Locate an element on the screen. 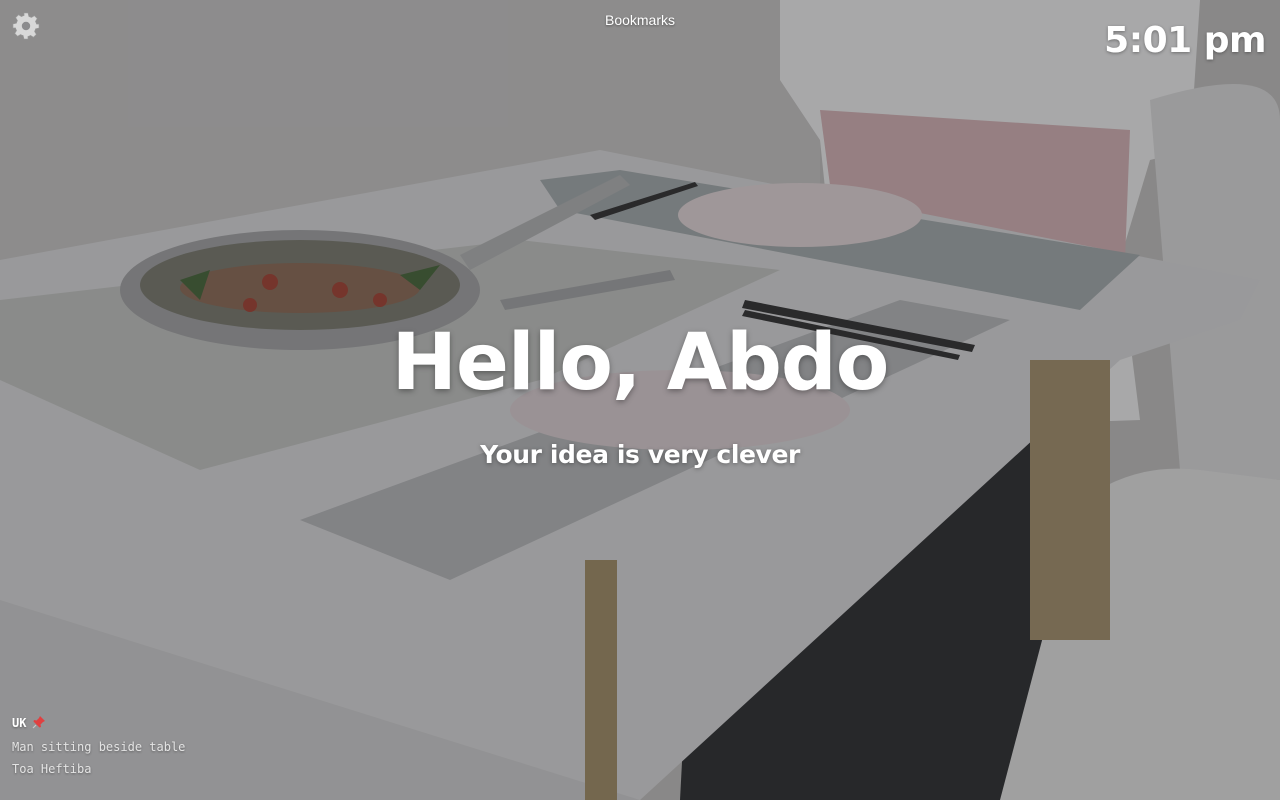 Image resolution: width=1280 pixels, height=800 pixels. bookmarks-link: Bookmarks is located at coordinates (640, 20).